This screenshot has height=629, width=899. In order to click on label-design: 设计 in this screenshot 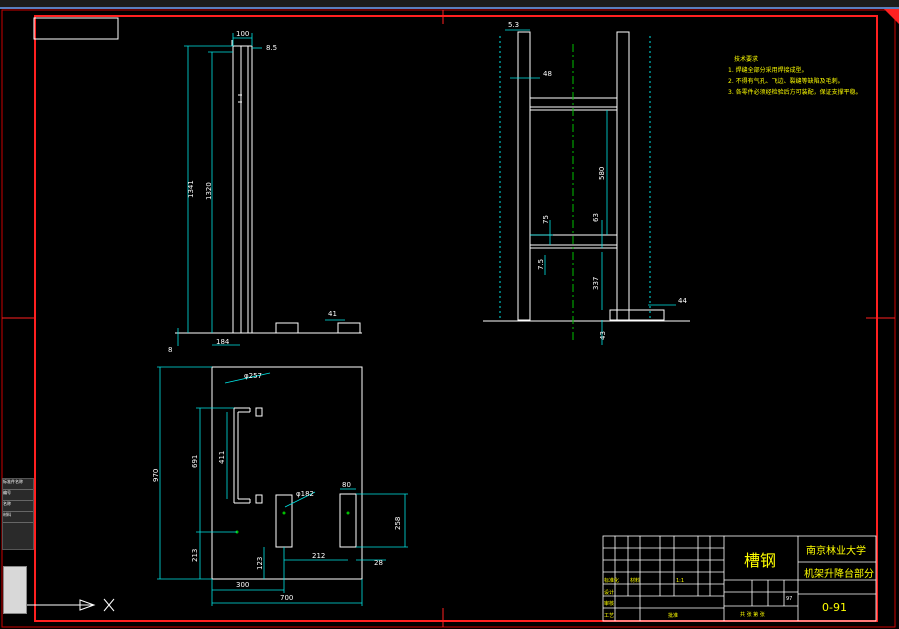, I will do `click(609, 592)`.